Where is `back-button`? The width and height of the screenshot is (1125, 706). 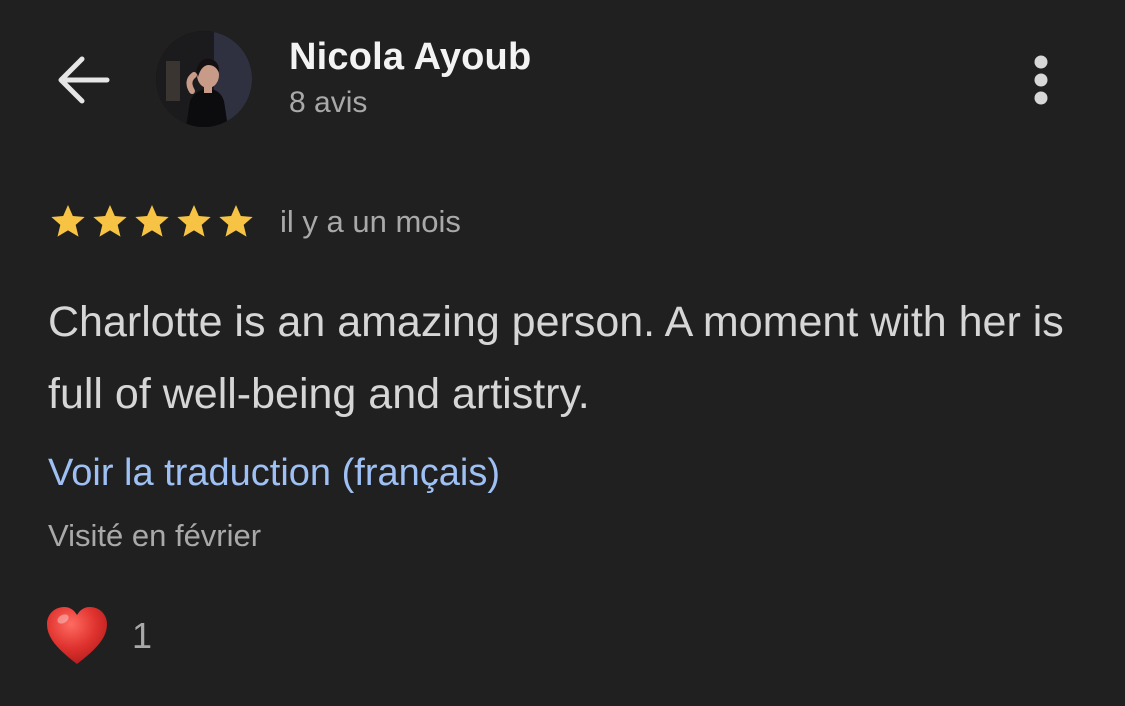
back-button is located at coordinates (84, 80).